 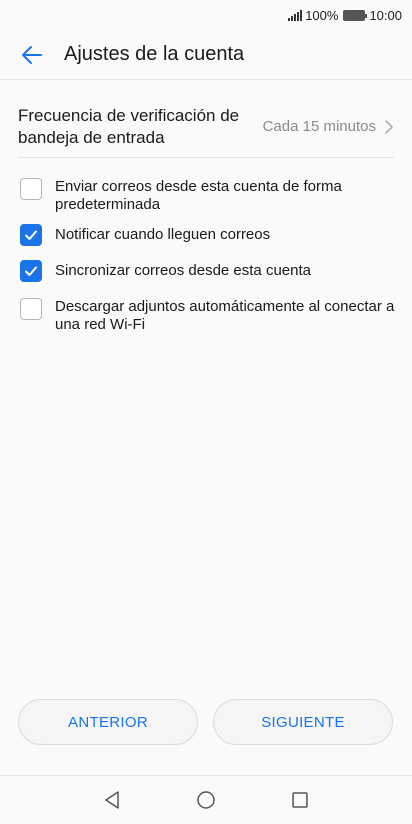 I want to click on nav-home-button, so click(x=206, y=800).